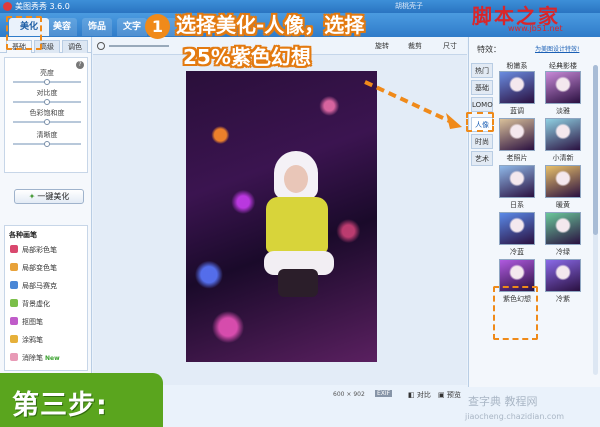 The width and height of the screenshot is (600, 427). I want to click on tab-beauty: 美容, so click(62, 27).